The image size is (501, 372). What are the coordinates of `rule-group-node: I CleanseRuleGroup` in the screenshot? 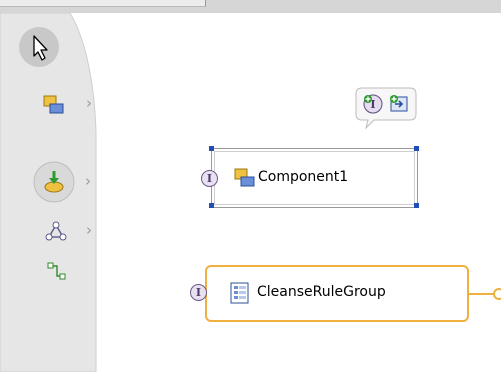 It's located at (345, 293).